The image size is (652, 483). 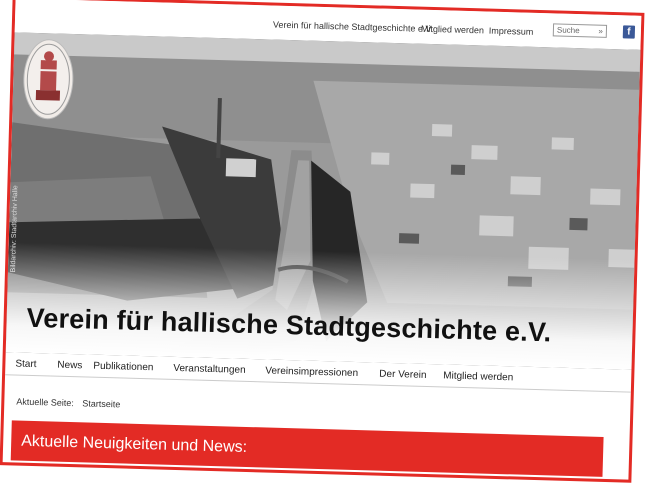 I want to click on nav-item-vereinsimpressionen: Vereinsimpressionen, so click(x=311, y=372).